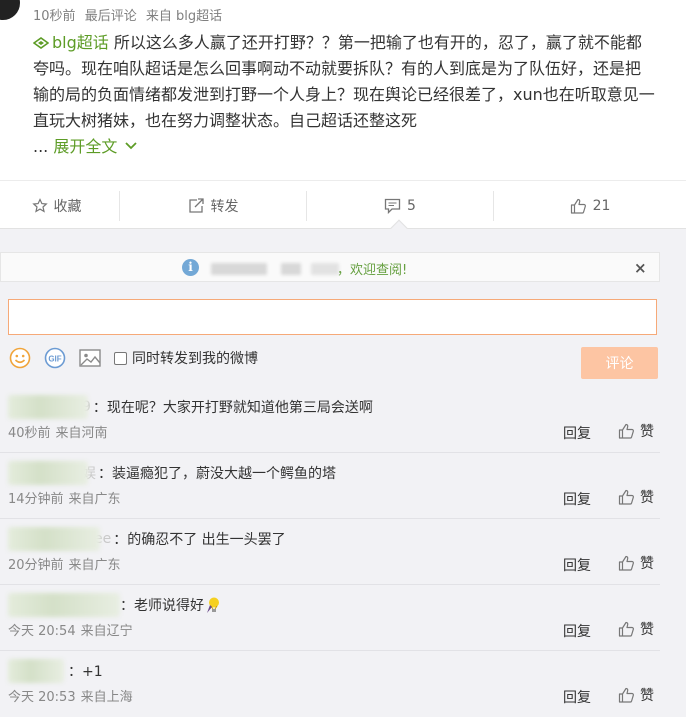  Describe the element at coordinates (640, 268) in the screenshot. I see `close-icon: ×` at that location.